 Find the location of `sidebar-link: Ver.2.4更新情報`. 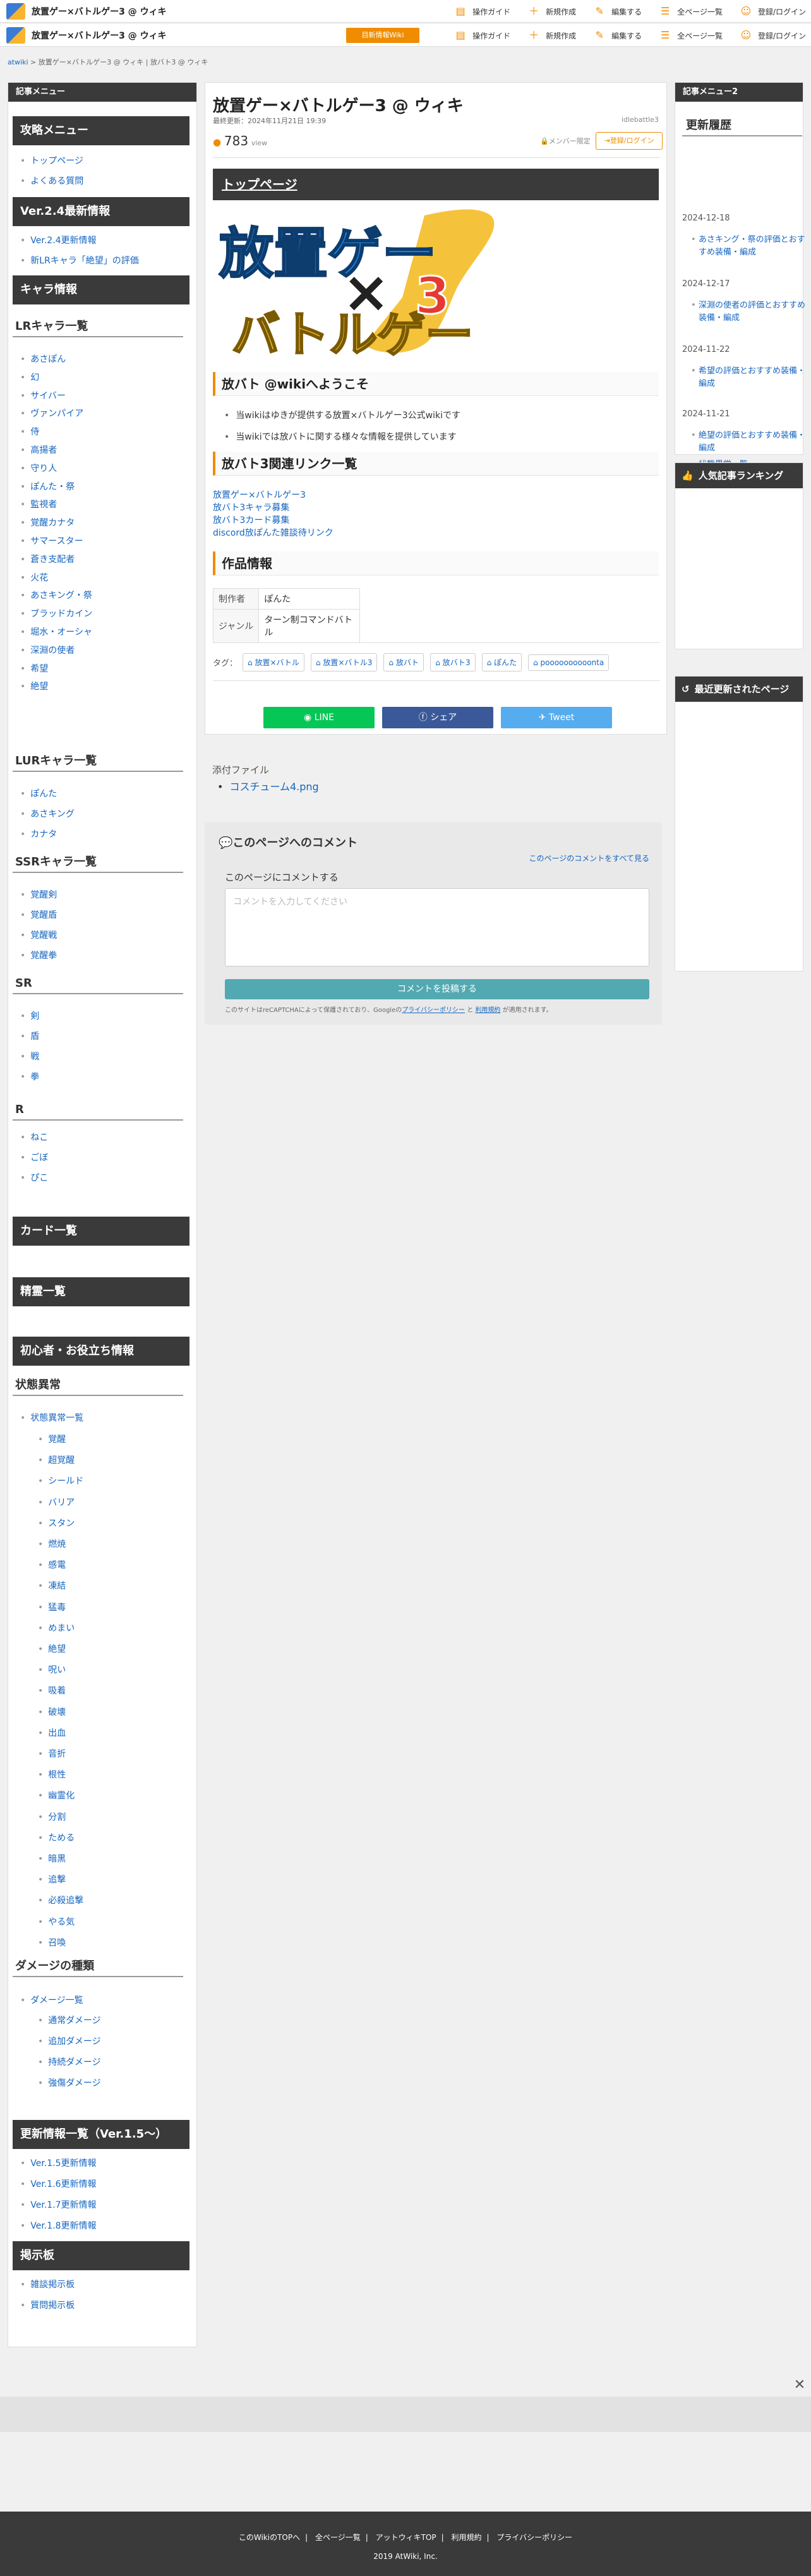

sidebar-link: Ver.2.4更新情報 is located at coordinates (58, 240).